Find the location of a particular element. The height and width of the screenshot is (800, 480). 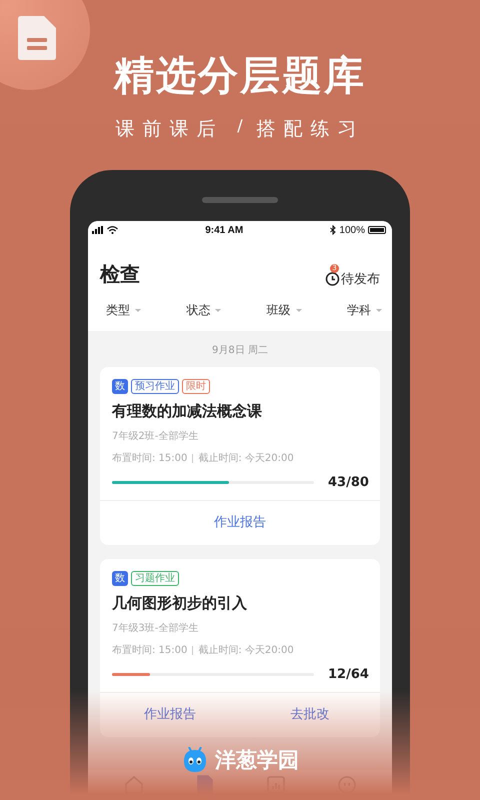

promo-subtitle: / is located at coordinates (240, 126).